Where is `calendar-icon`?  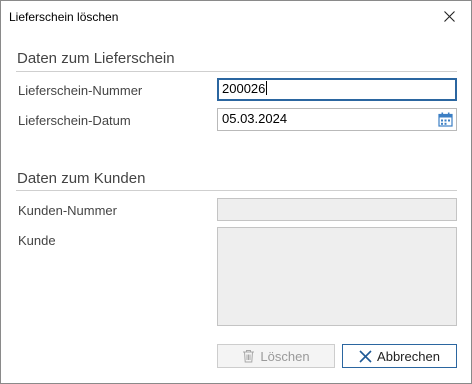 calendar-icon is located at coordinates (445, 119).